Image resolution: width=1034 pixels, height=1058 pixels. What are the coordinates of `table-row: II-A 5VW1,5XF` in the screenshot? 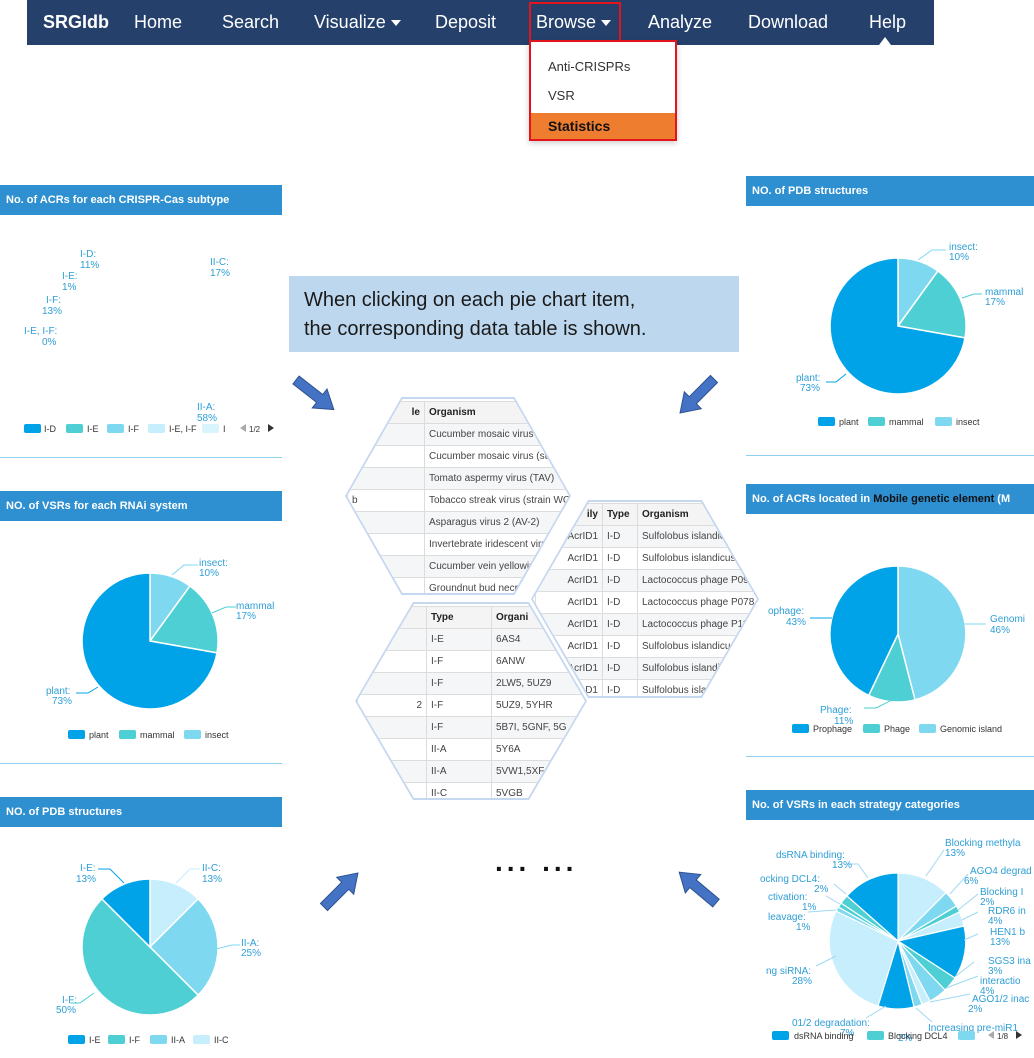 It's located at (471, 771).